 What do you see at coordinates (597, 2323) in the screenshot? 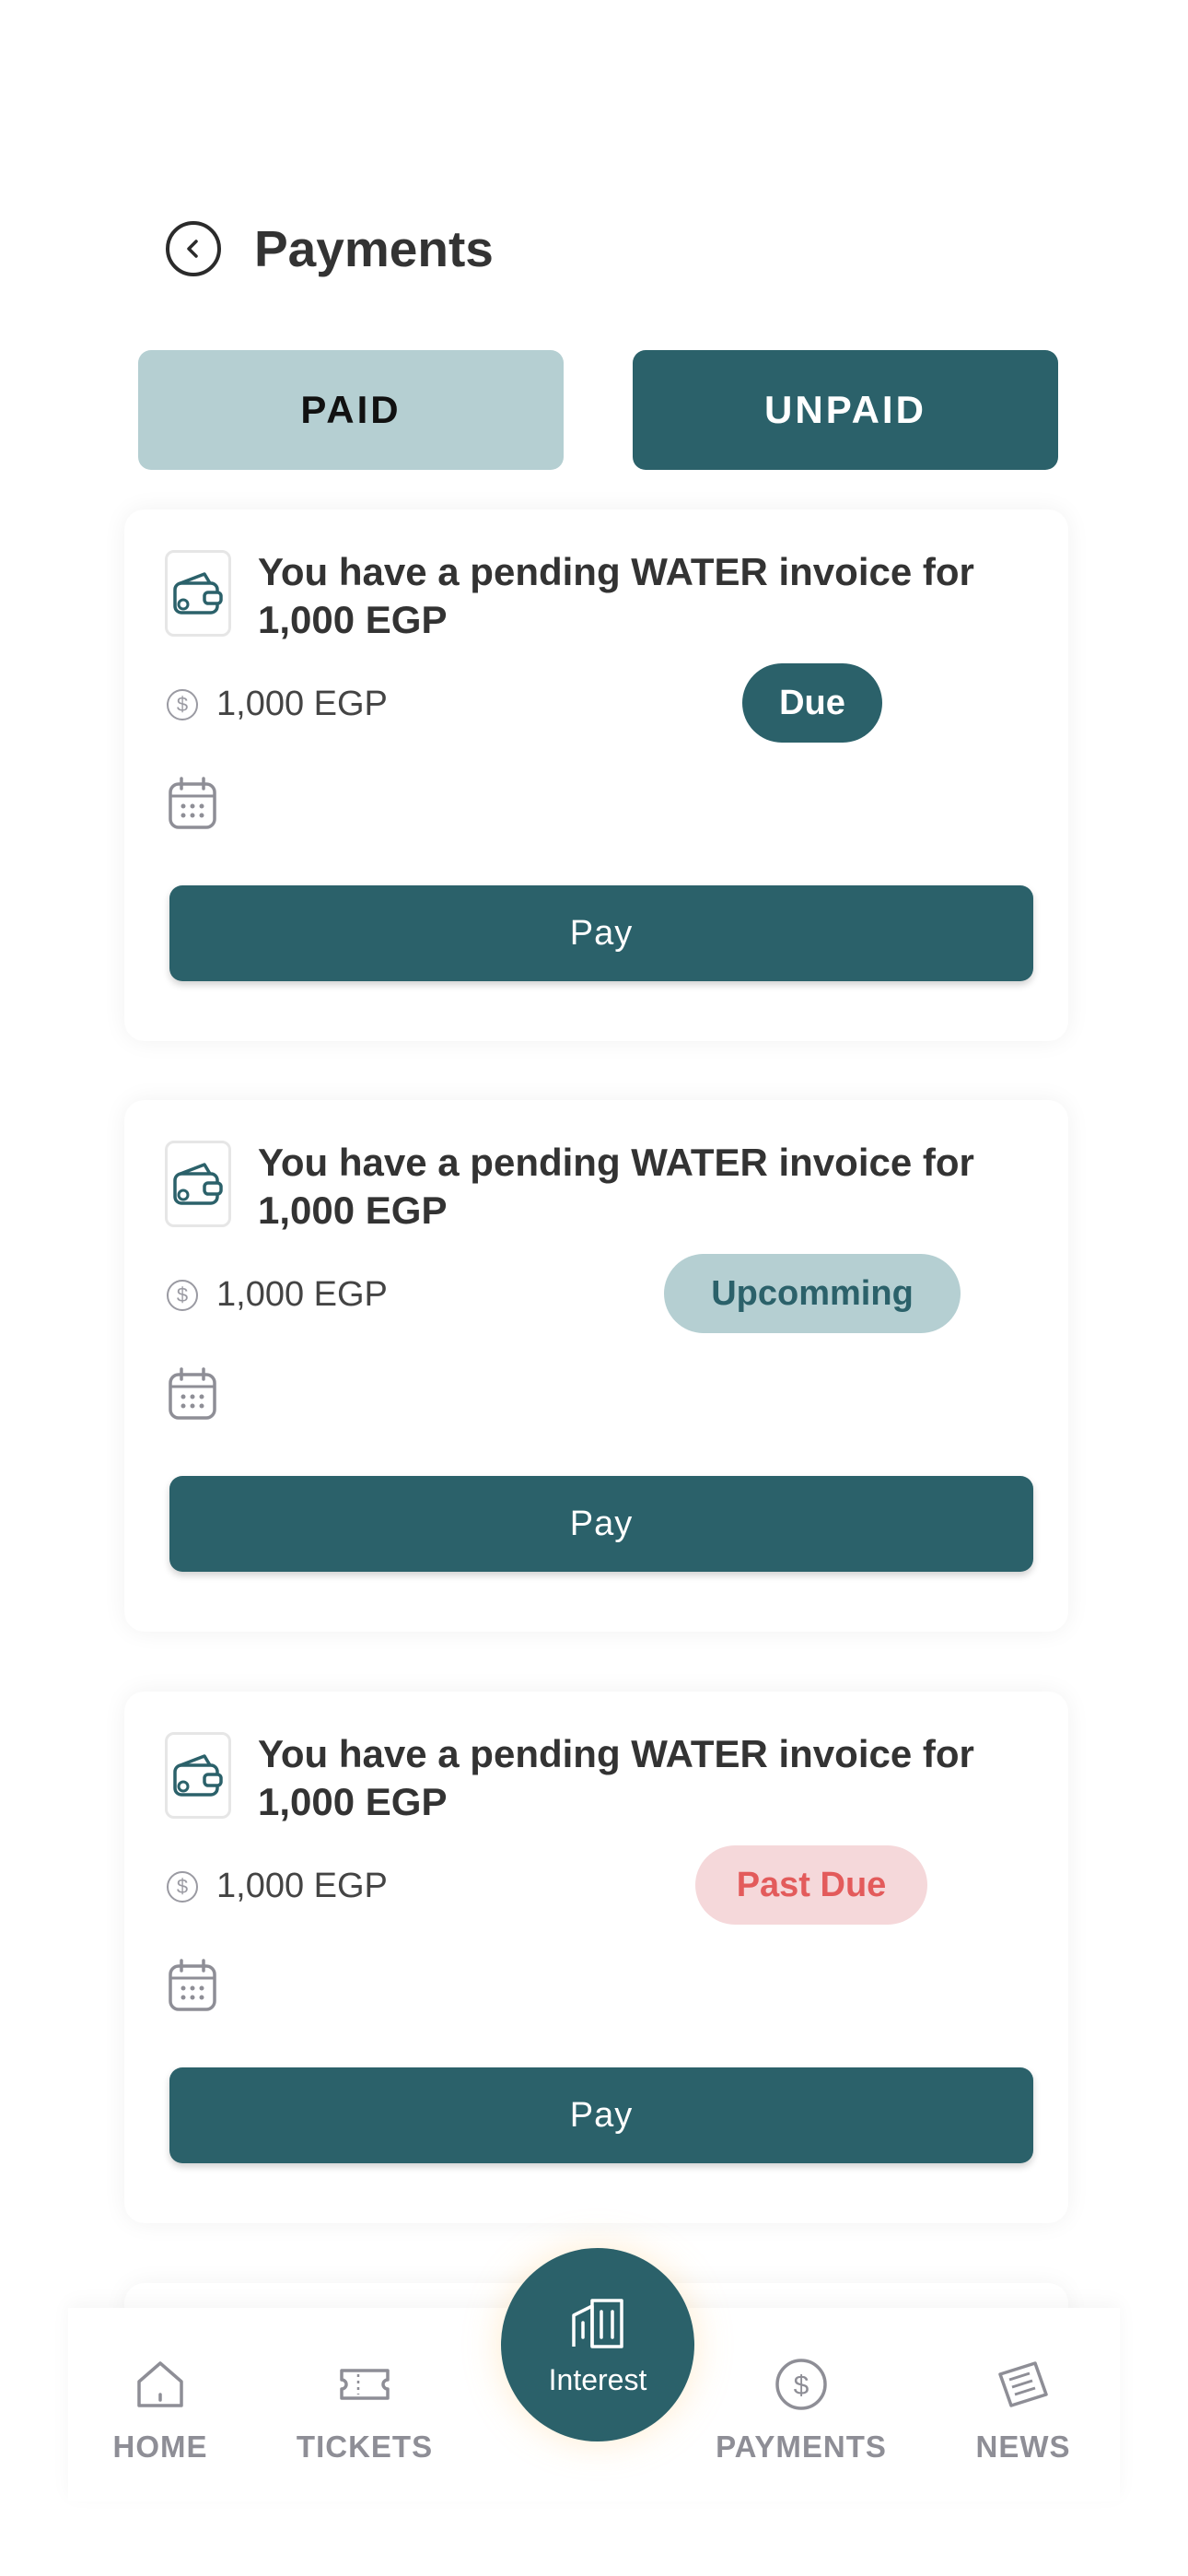
I see `building-icon` at bounding box center [597, 2323].